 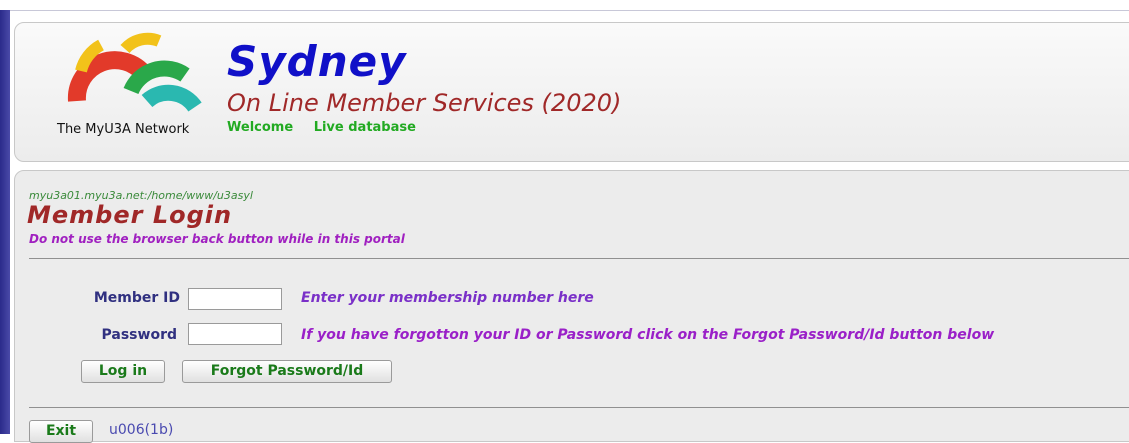 I want to click on forgot-password-button: Forgot Password/Id, so click(x=287, y=371).